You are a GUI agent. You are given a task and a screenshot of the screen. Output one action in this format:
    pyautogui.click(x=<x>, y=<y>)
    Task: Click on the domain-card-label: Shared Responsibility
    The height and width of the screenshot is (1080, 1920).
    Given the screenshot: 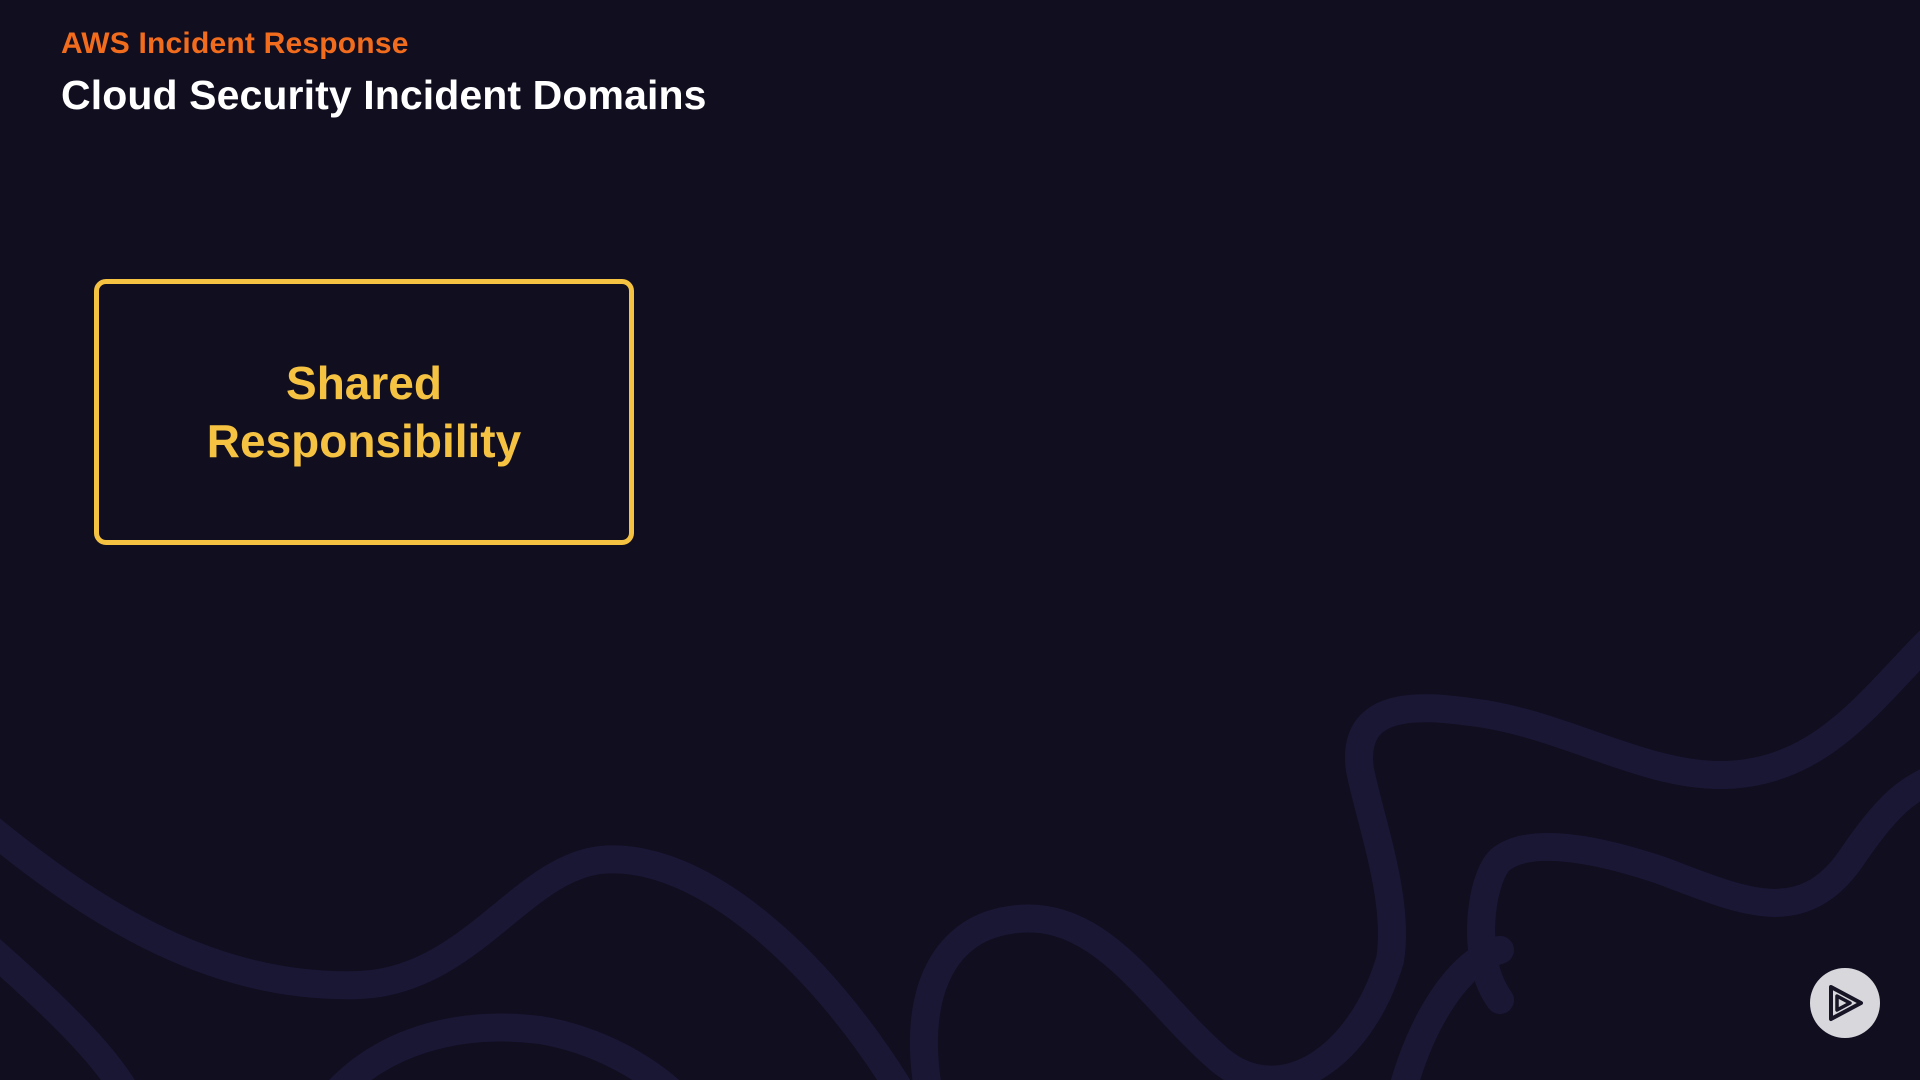 What is the action you would take?
    pyautogui.click(x=364, y=412)
    